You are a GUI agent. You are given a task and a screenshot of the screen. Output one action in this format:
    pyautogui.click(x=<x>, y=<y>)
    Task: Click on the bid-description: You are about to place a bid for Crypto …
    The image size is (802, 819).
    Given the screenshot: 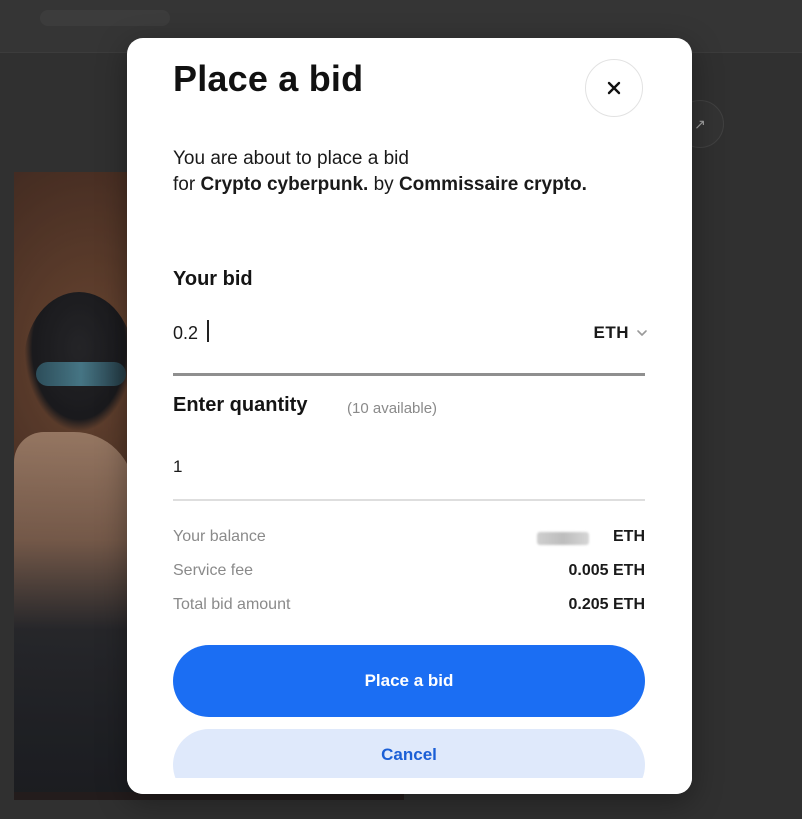 What is the action you would take?
    pyautogui.click(x=413, y=172)
    